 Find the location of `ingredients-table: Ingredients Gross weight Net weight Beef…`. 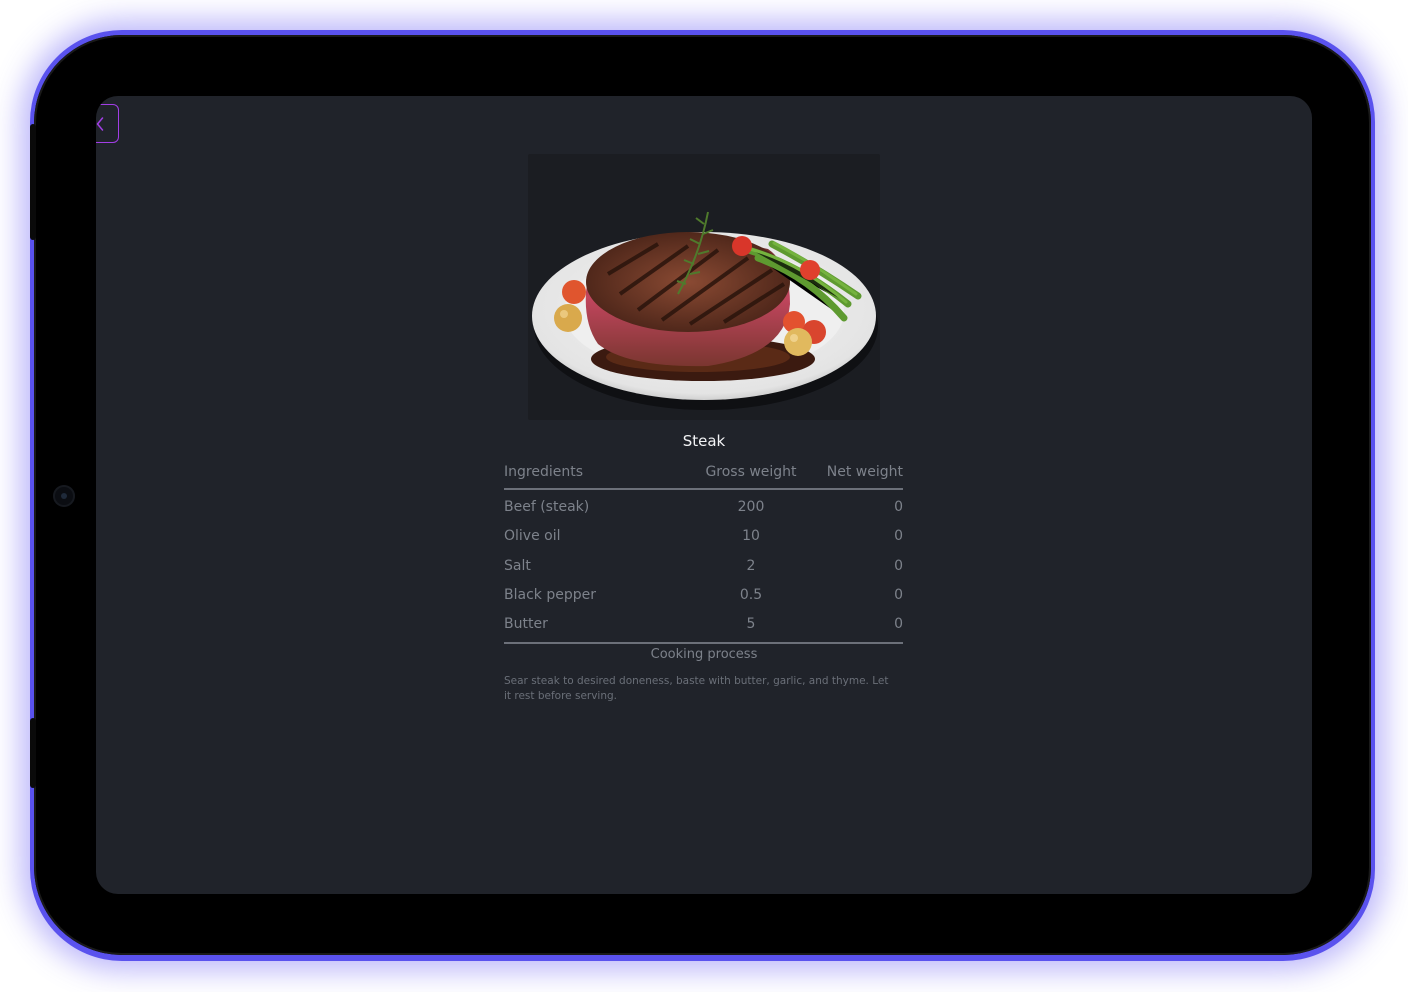

ingredients-table: Ingredients Gross weight Net weight Beef… is located at coordinates (703, 553).